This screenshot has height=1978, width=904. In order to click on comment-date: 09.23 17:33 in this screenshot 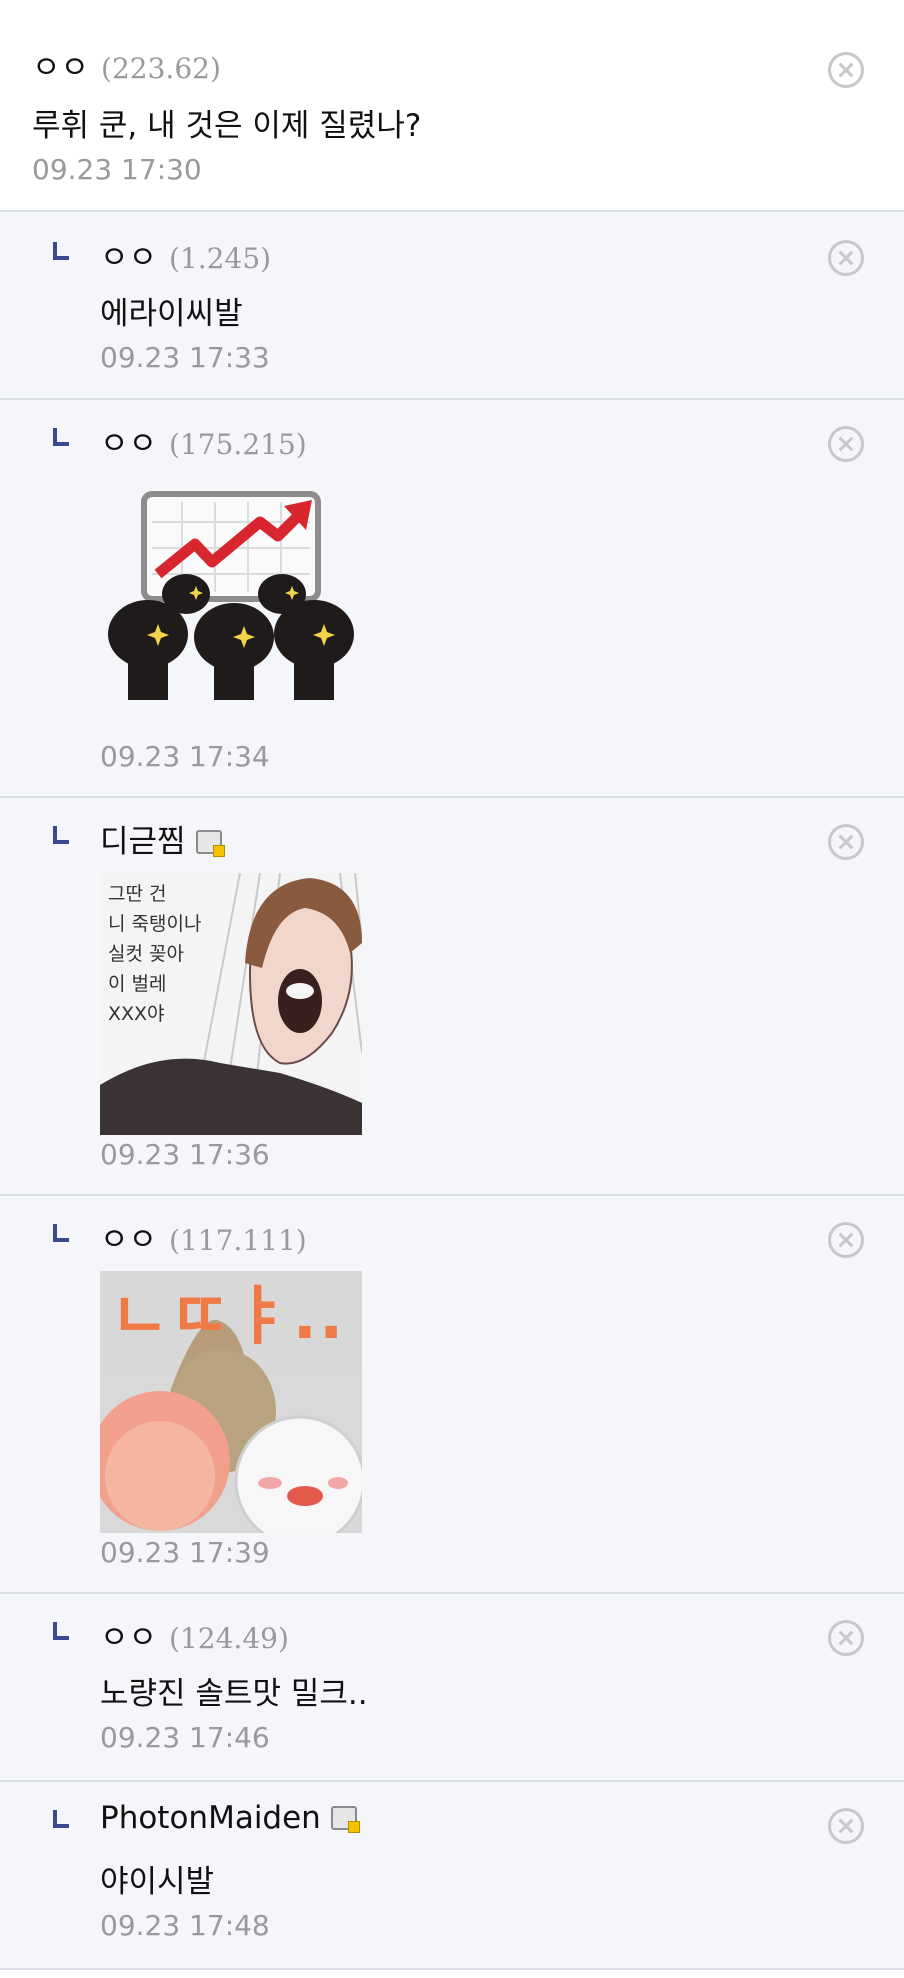, I will do `click(185, 357)`.